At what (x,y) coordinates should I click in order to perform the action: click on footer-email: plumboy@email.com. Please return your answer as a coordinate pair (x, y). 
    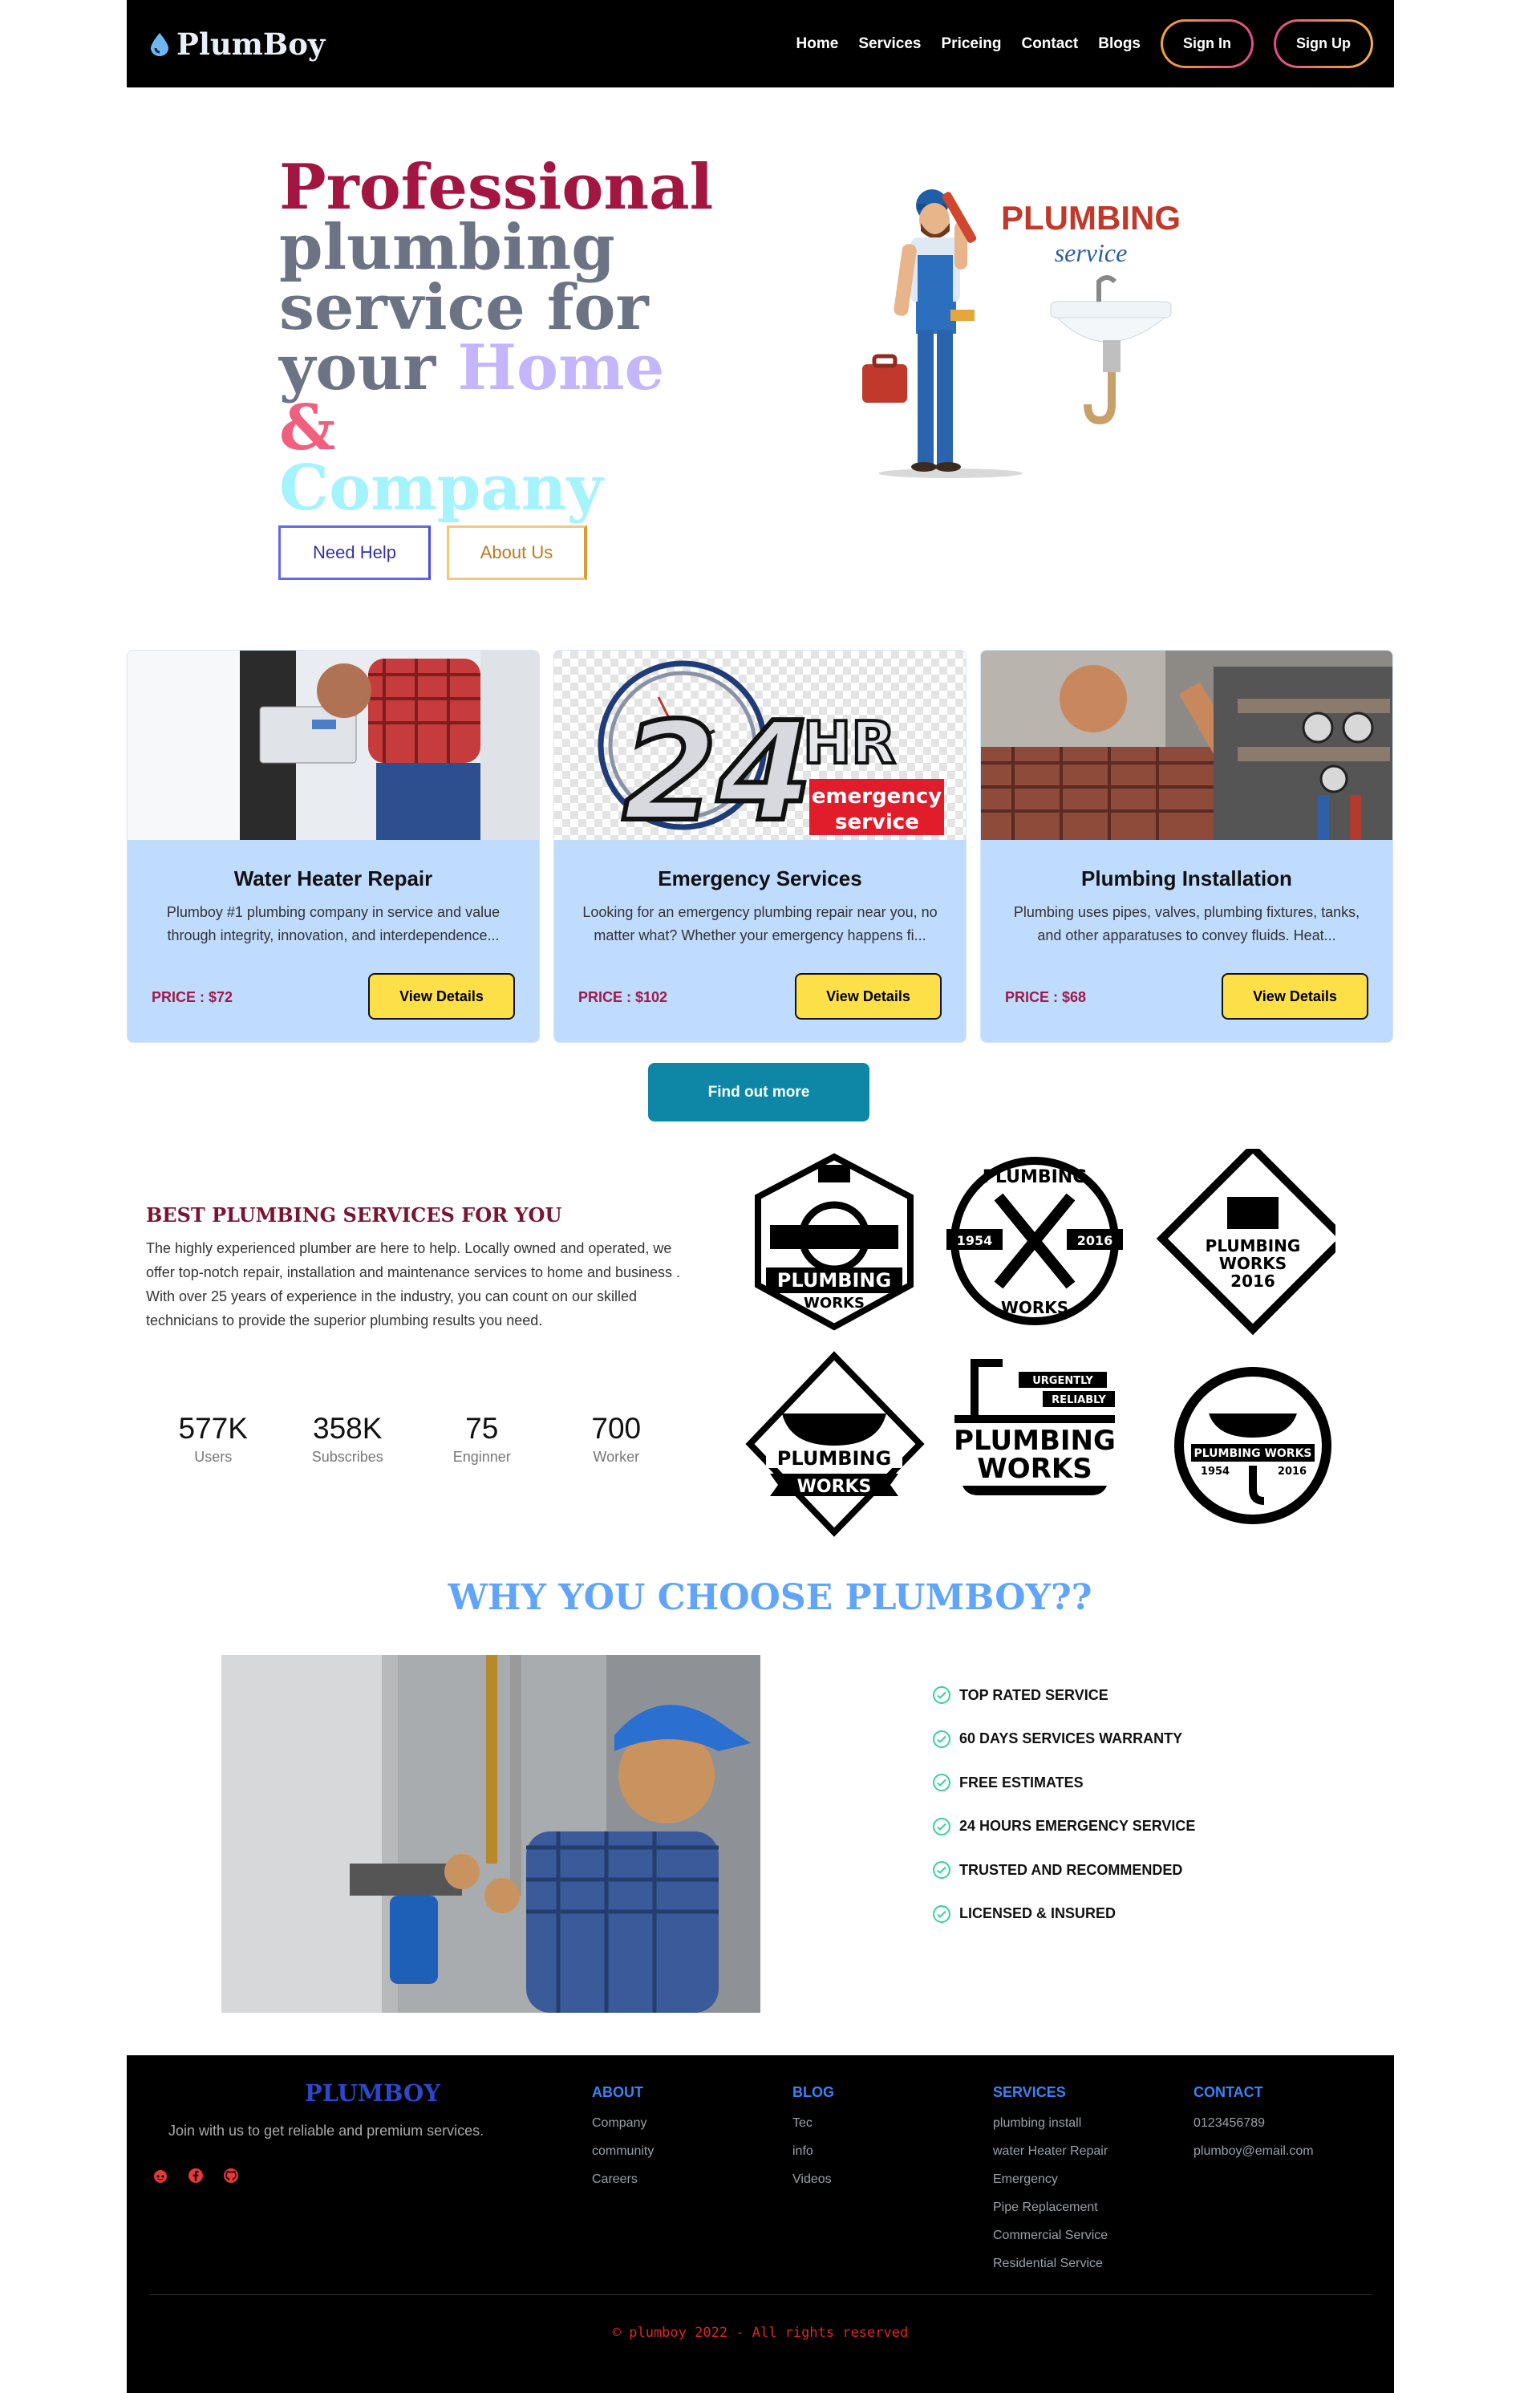
    Looking at the image, I should click on (1254, 2151).